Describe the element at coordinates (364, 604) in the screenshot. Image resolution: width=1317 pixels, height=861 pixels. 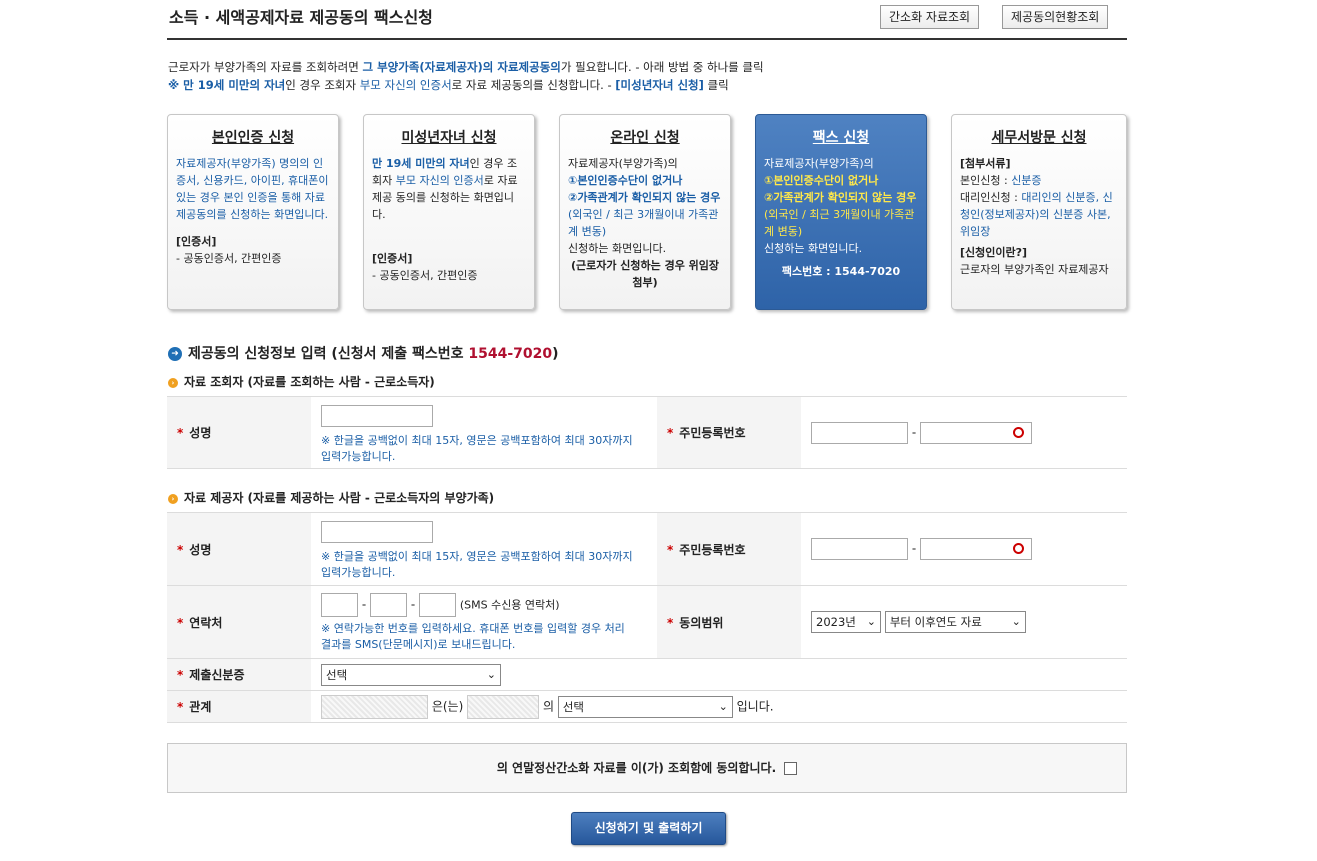
I see `phone-dash: -` at that location.